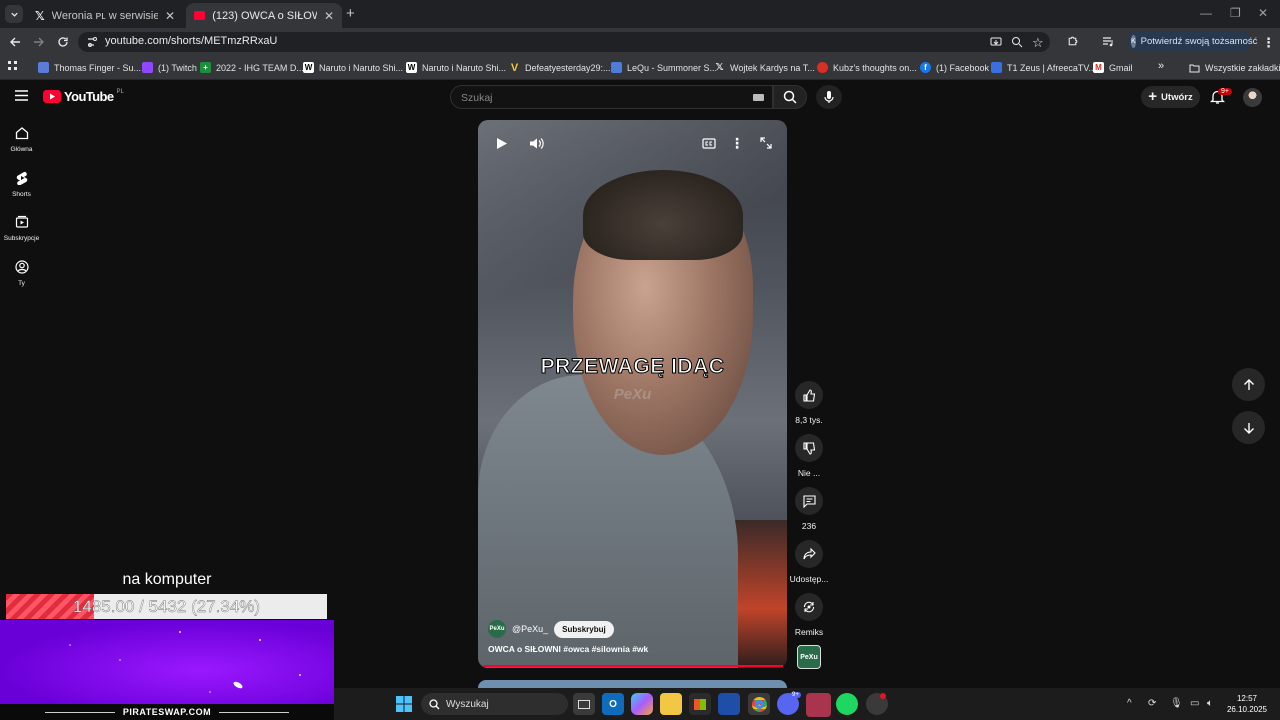  Describe the element at coordinates (766, 143) in the screenshot. I see `fullscreen-button` at that location.